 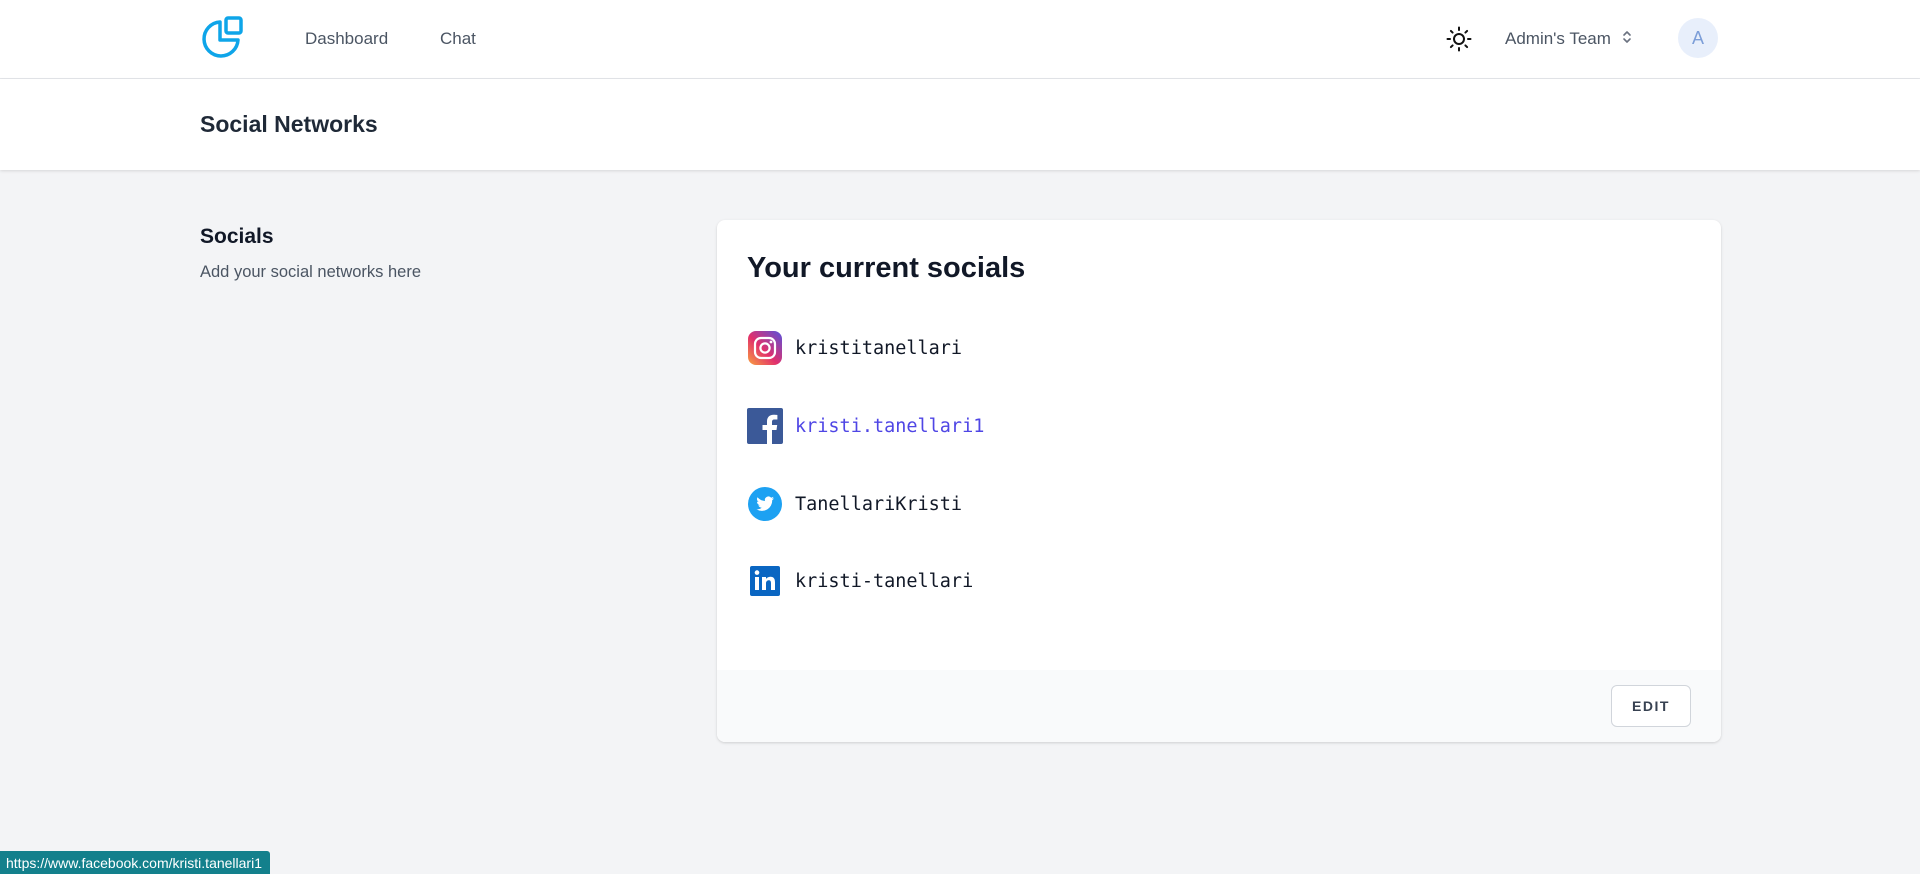 I want to click on social-row-twitter: TanellariKristi, so click(x=854, y=504).